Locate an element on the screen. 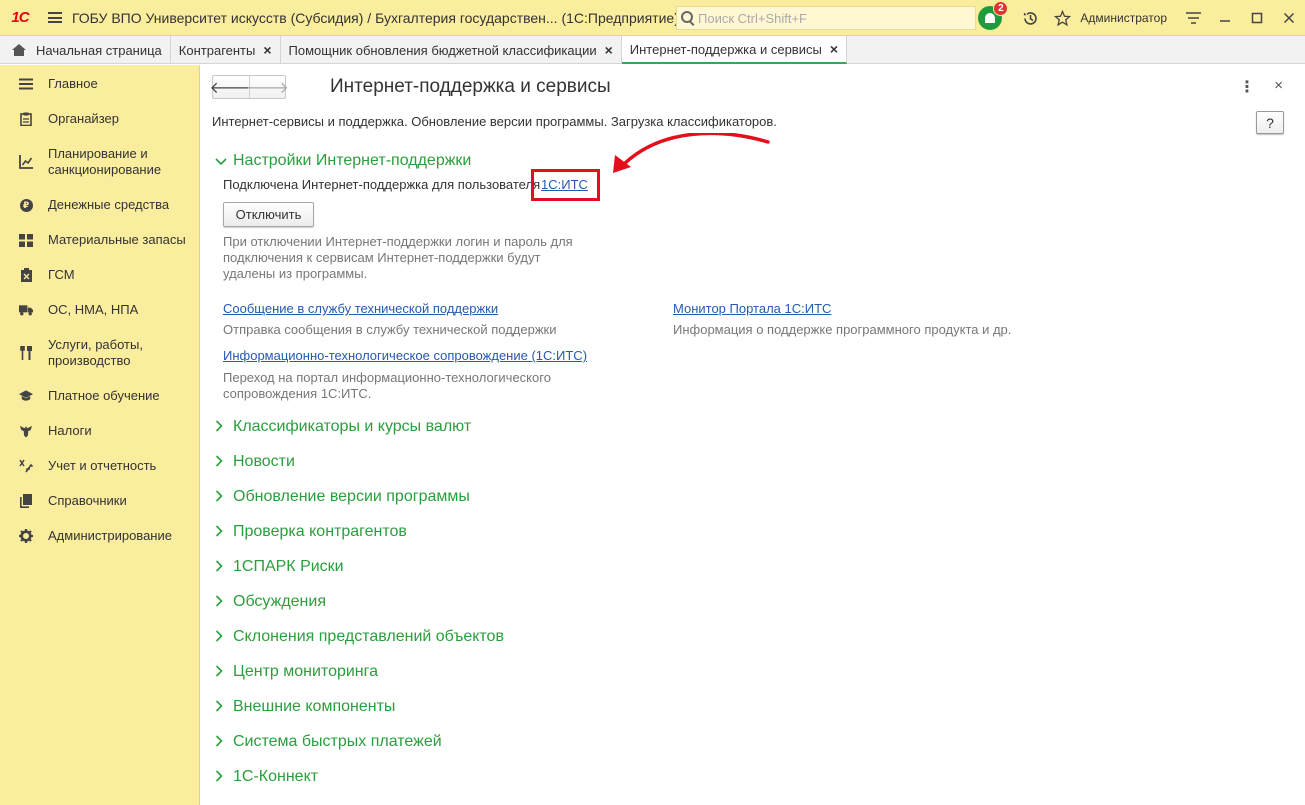 The image size is (1305, 805). search-input is located at coordinates (833, 18).